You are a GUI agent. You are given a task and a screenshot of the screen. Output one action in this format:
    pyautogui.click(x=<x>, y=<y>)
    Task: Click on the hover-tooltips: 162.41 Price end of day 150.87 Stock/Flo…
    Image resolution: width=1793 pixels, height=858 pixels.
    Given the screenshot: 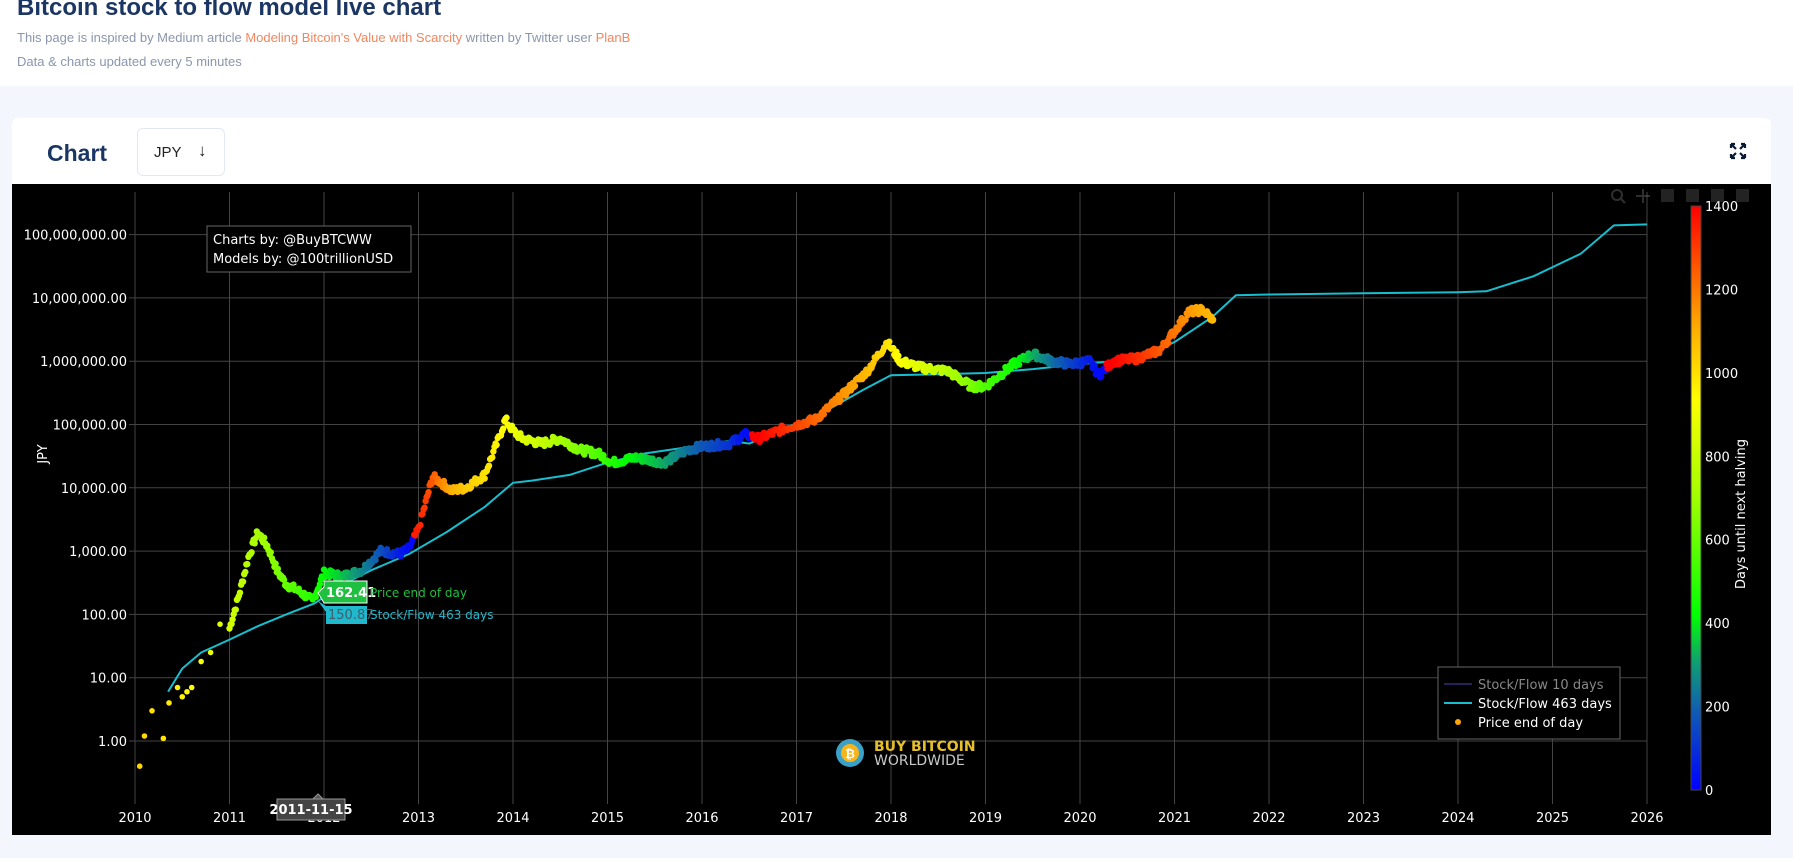 What is the action you would take?
    pyautogui.click(x=381, y=700)
    